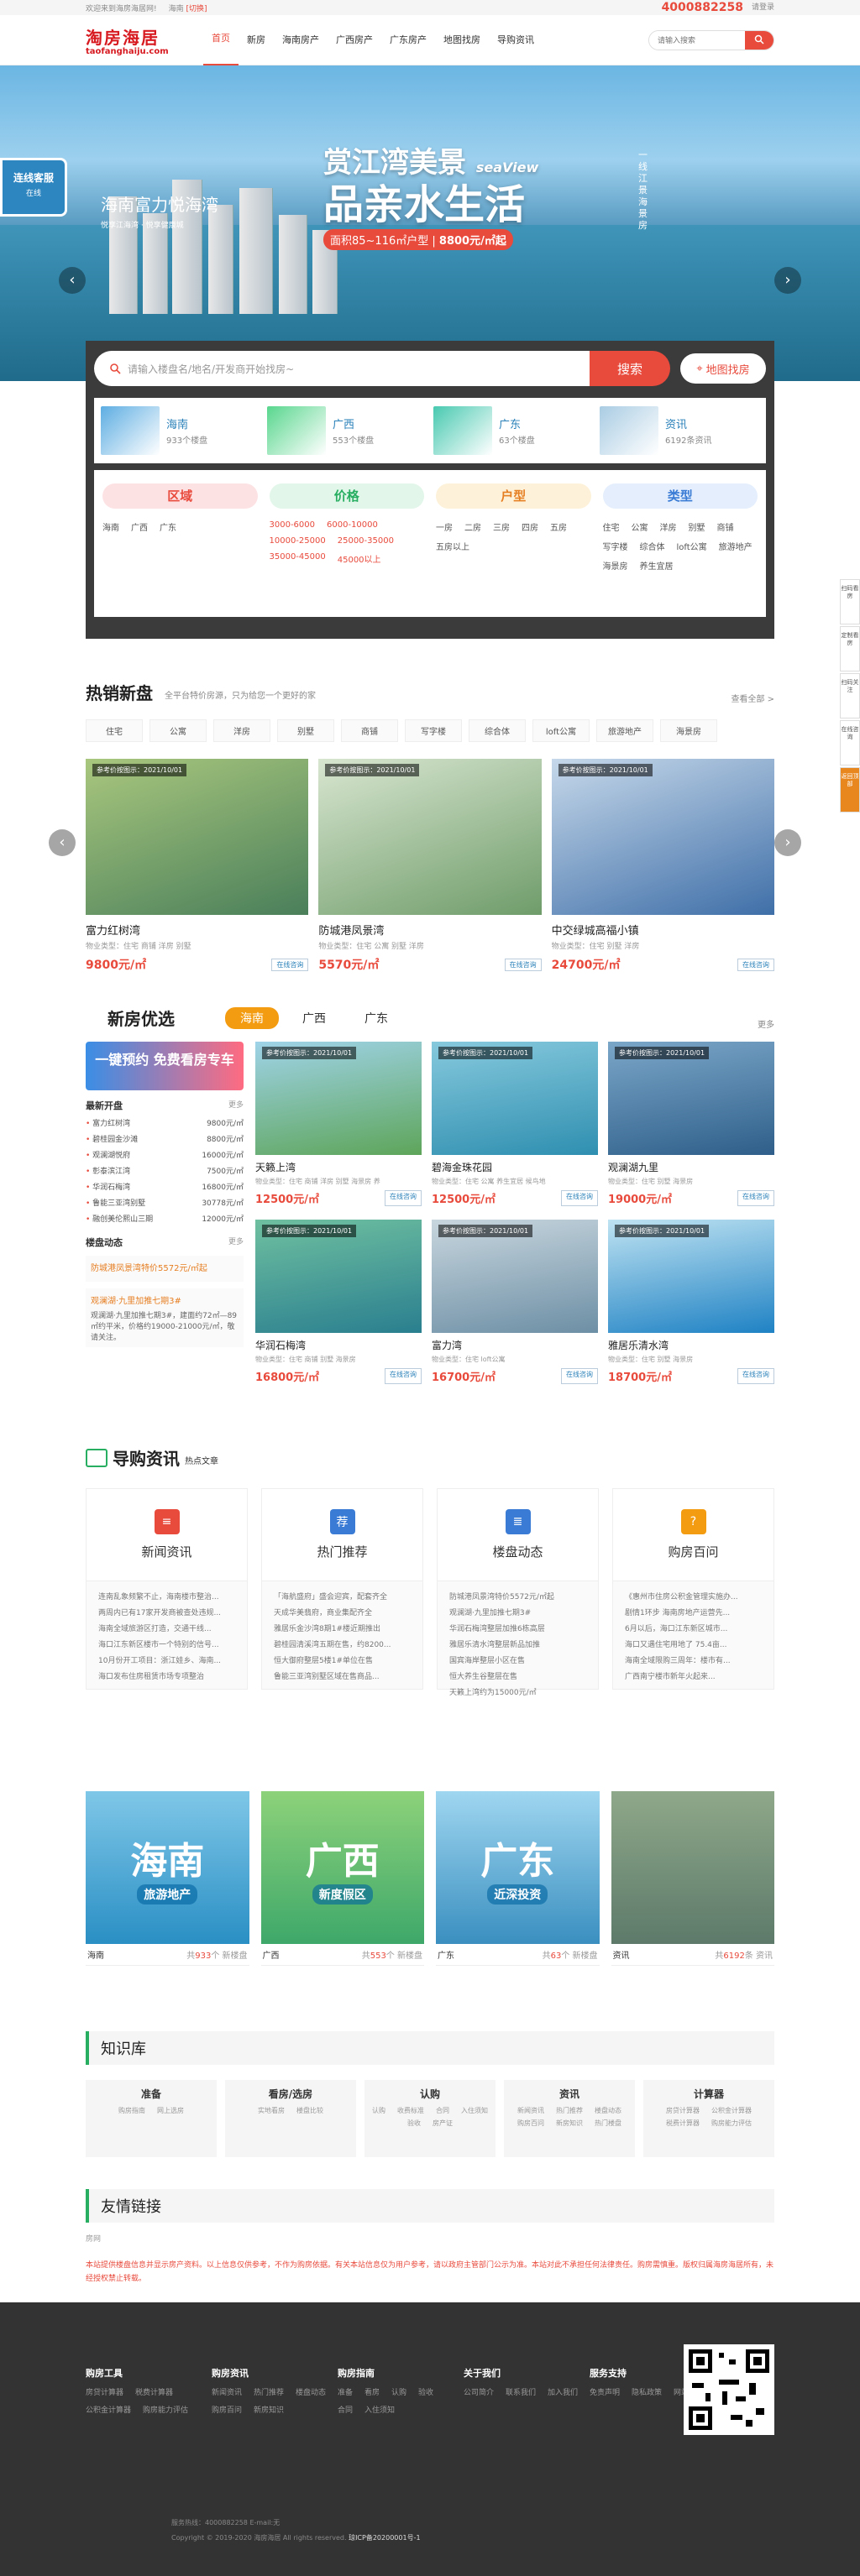  What do you see at coordinates (693, 1551) in the screenshot?
I see `guide-card-title: 购房百问` at bounding box center [693, 1551].